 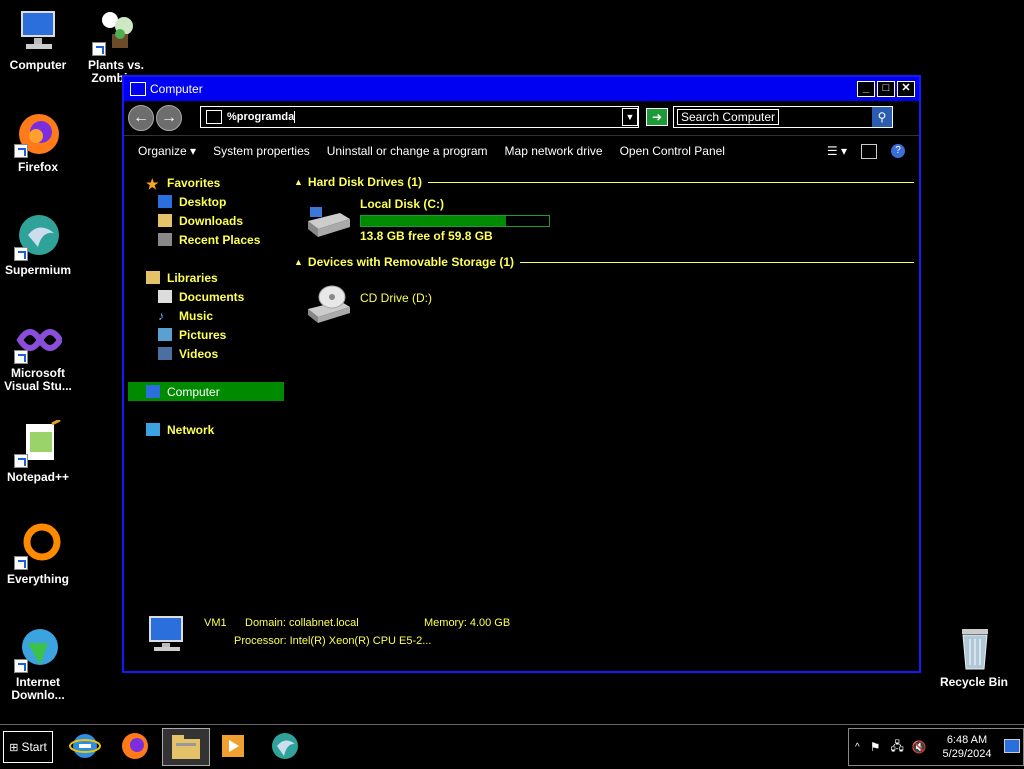 I want to click on address-bar: %programda ▼, so click(x=419, y=117).